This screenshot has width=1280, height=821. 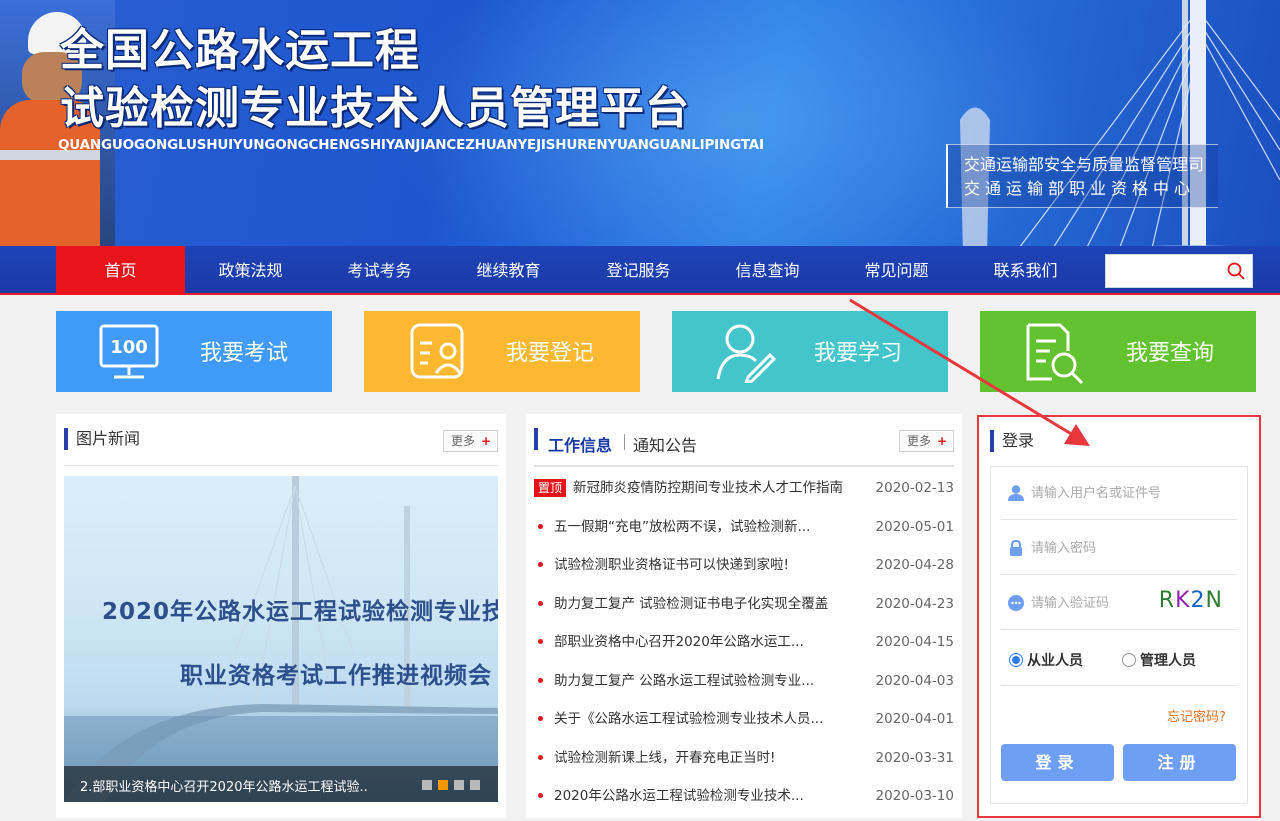 I want to click on role-label-practitioner: 从业人员, so click(x=1055, y=660).